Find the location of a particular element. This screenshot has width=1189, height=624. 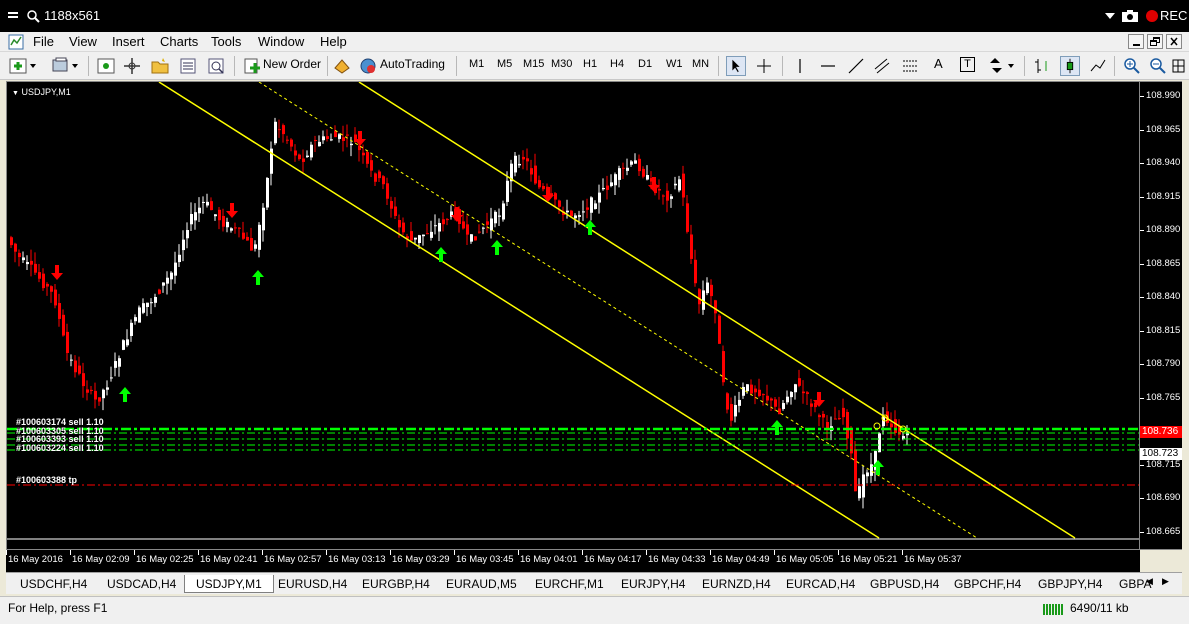

fibonacci-icon is located at coordinates (910, 66).